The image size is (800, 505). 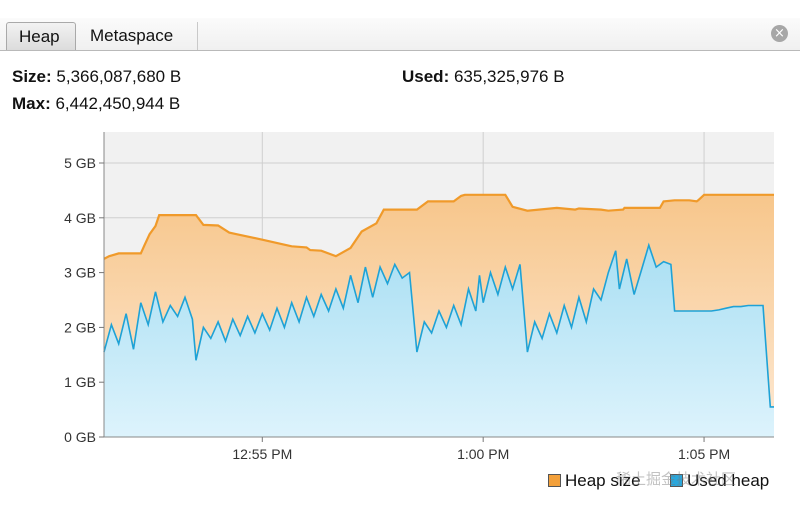 What do you see at coordinates (80, 437) in the screenshot?
I see `y-tick-label: 0 GB` at bounding box center [80, 437].